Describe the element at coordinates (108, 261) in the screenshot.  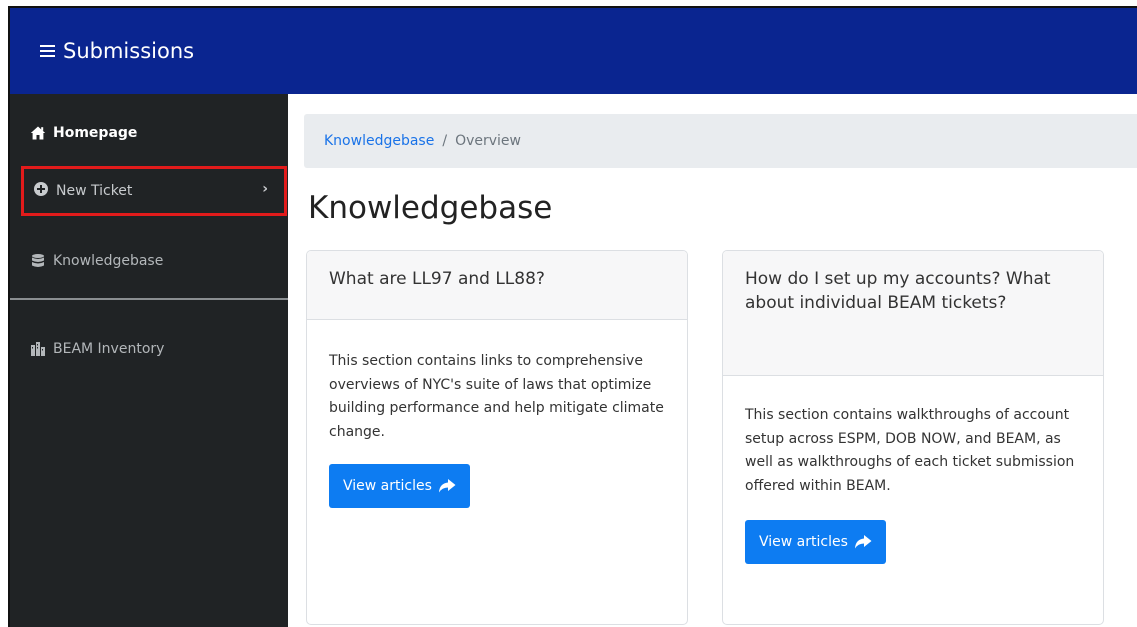
I see `sidebar-item-label: Knowledgebase` at that location.